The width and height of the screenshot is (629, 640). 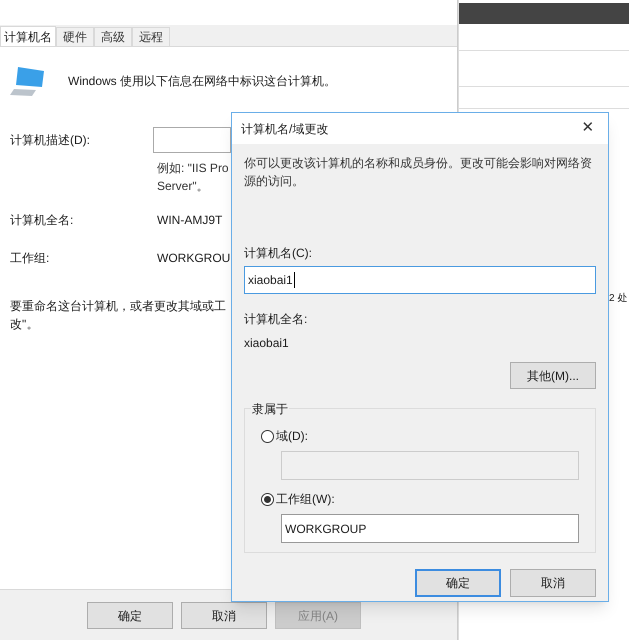 I want to click on close-button: ✕, so click(x=588, y=128).